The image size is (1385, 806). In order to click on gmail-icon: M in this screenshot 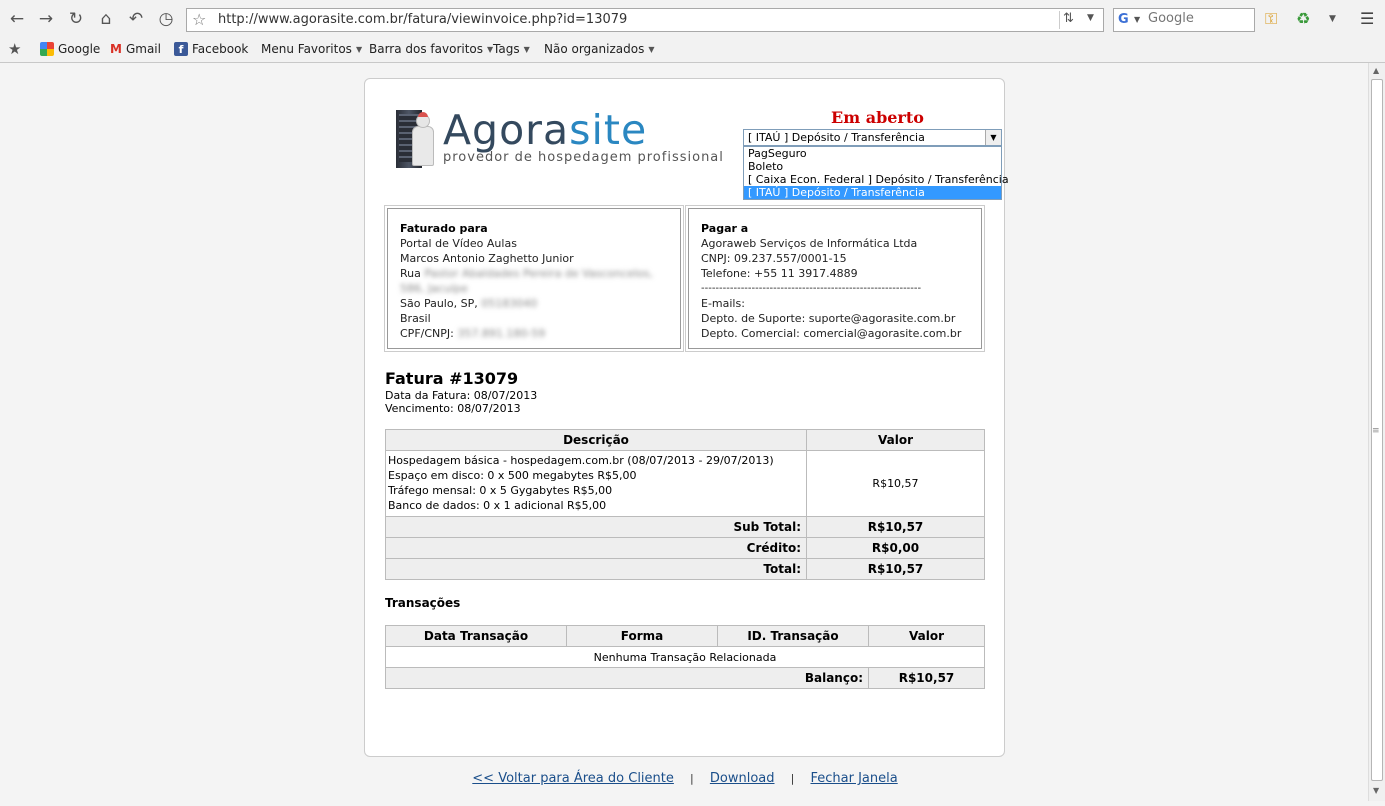, I will do `click(116, 49)`.